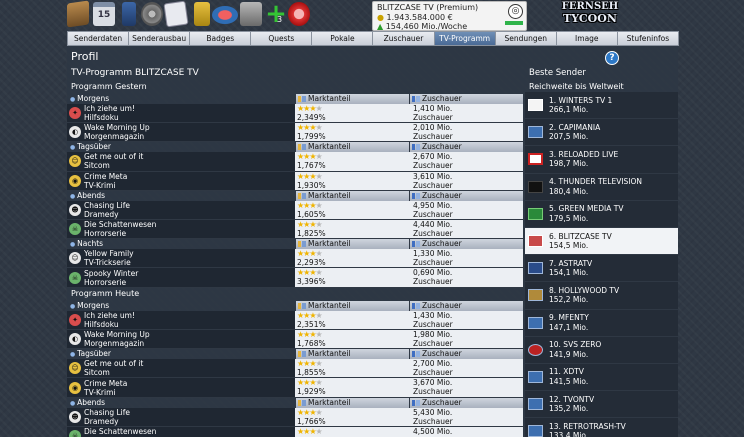 The width and height of the screenshot is (744, 437). Describe the element at coordinates (225, 15) in the screenshot. I see `money-icon` at that location.